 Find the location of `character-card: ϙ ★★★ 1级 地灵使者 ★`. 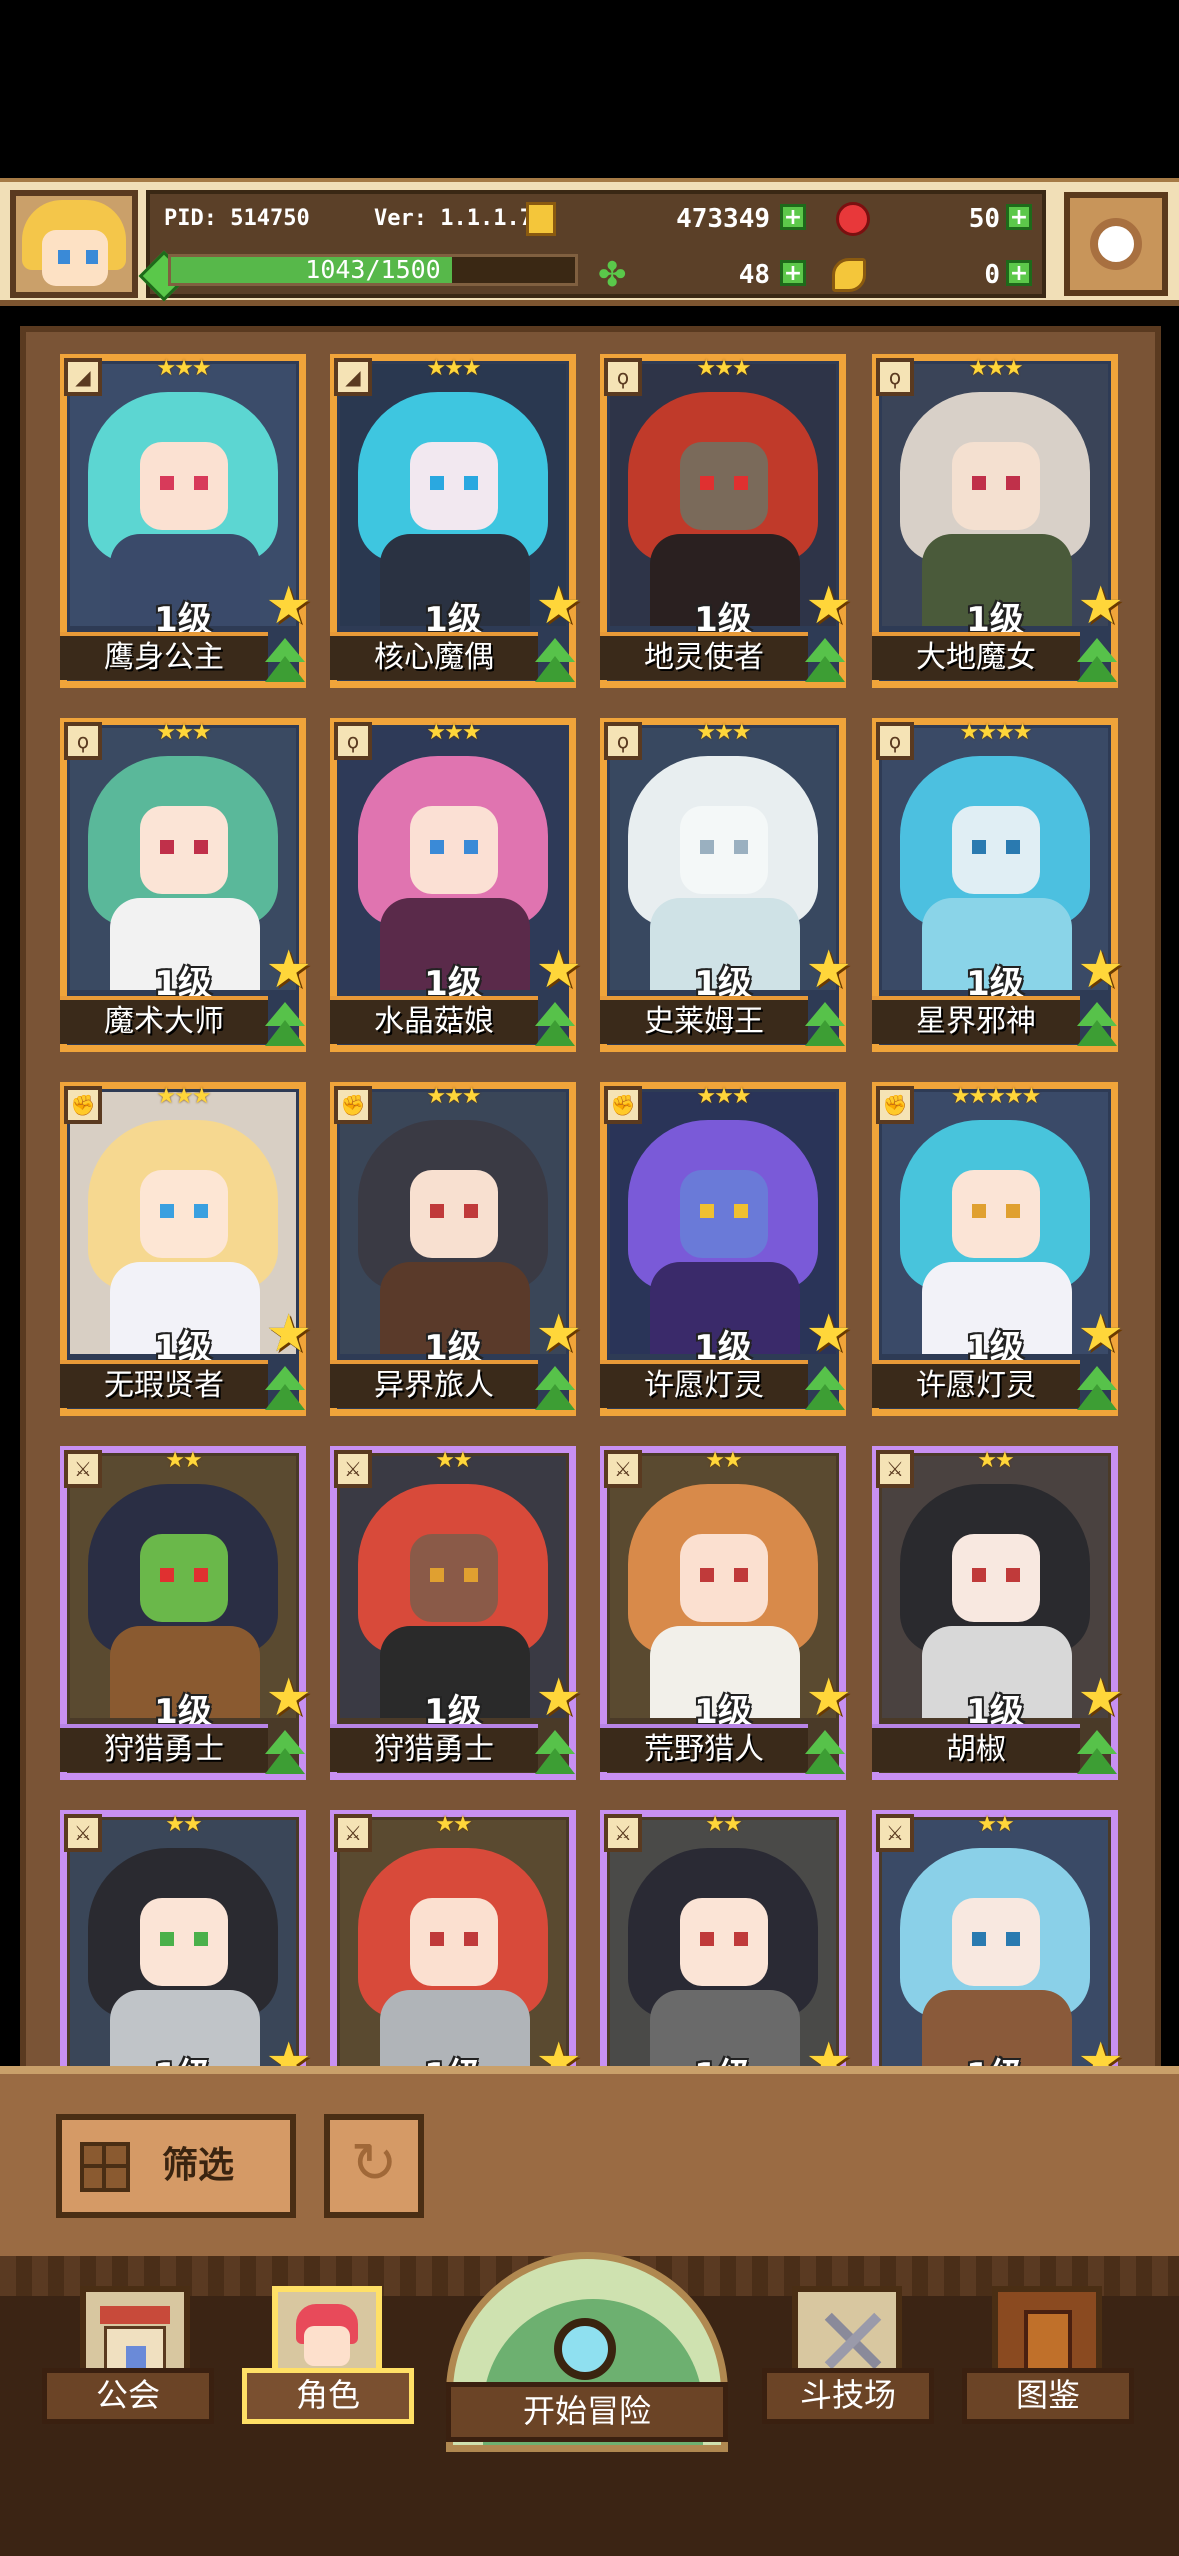

character-card: ϙ ★★★ 1级 地灵使者 ★ is located at coordinates (726, 521).